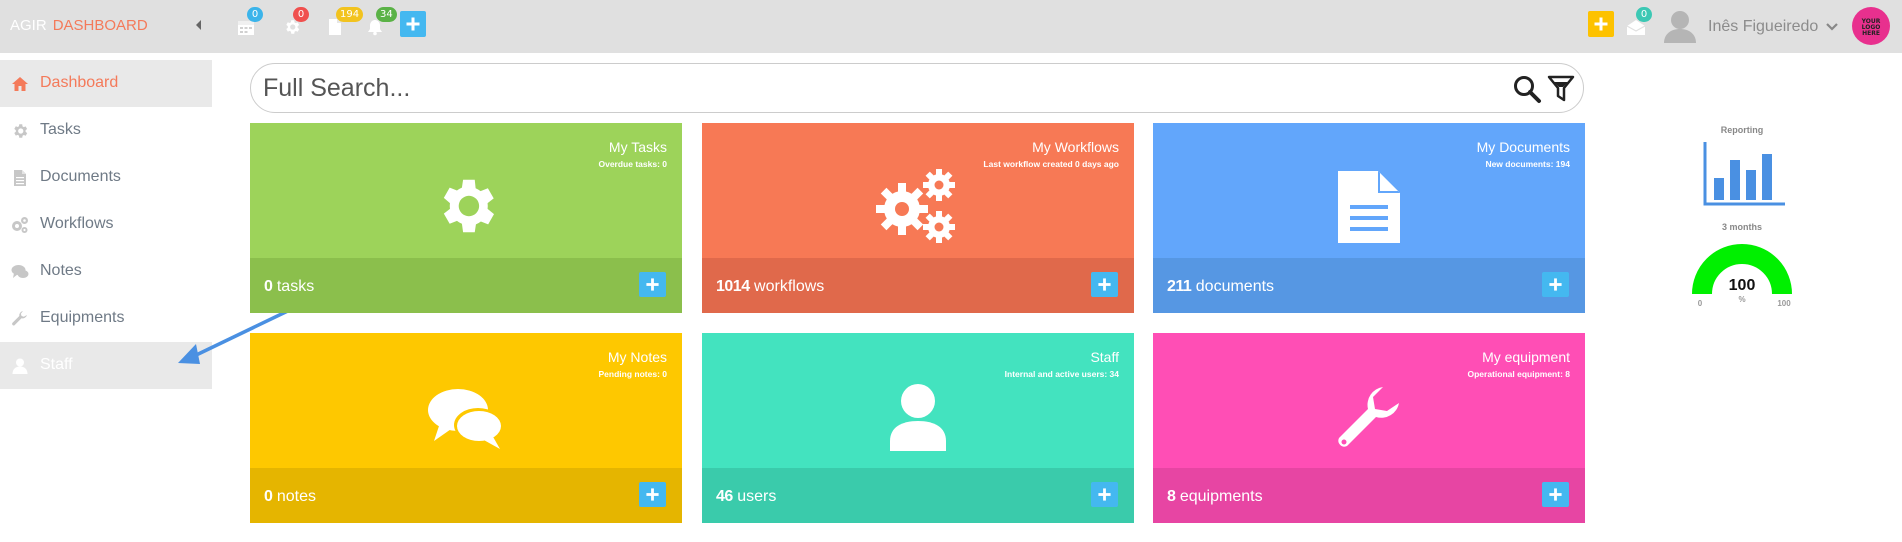  I want to click on user-menu: Inês Figueiredo, so click(1750, 26).